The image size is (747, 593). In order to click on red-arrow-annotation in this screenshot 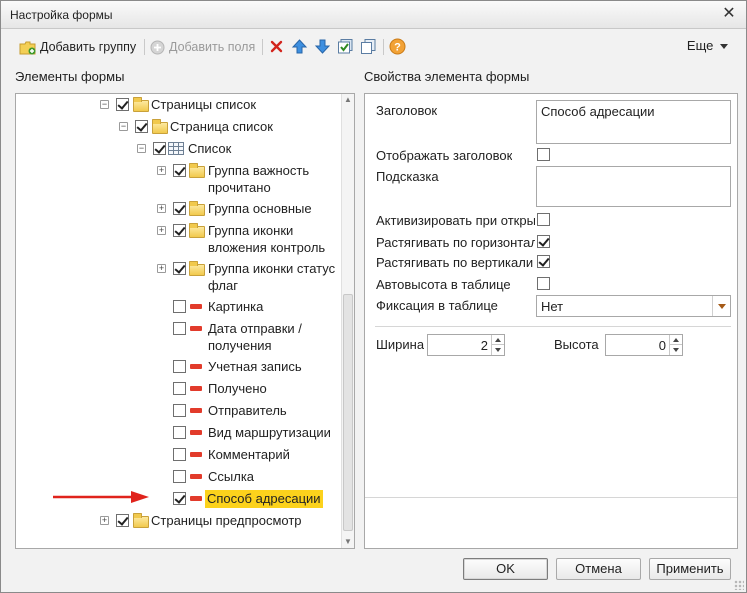, I will do `click(101, 497)`.